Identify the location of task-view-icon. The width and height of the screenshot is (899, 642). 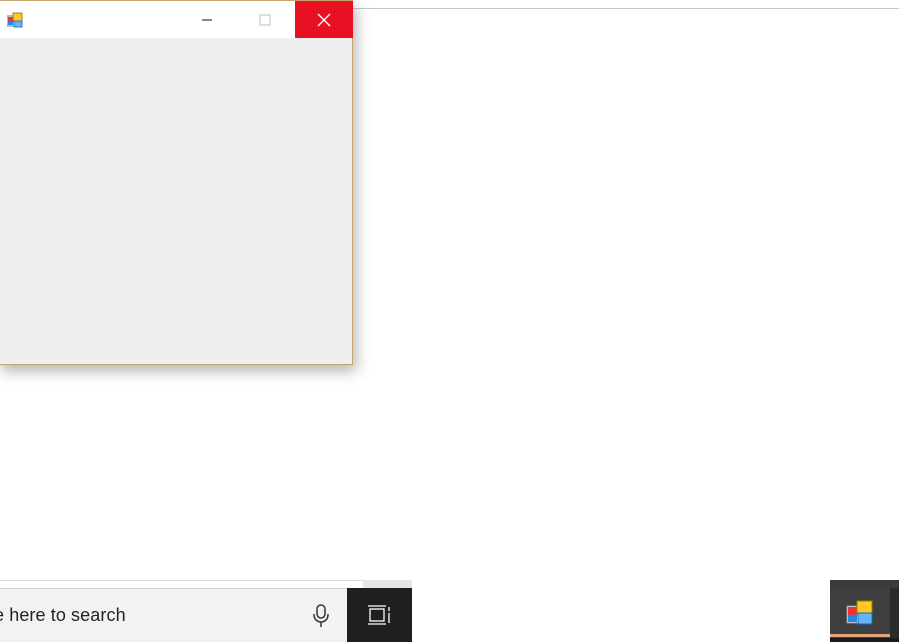
(378, 615).